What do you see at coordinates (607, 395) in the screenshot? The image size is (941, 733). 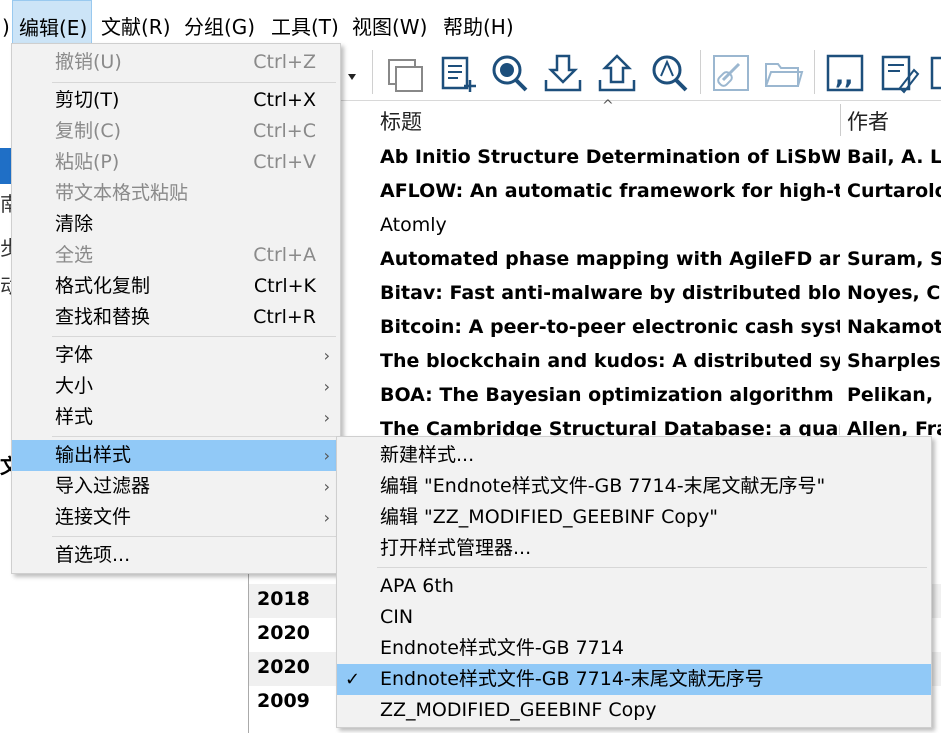 I see `reference-title: BOA: The Bayesian optimization algorithm` at bounding box center [607, 395].